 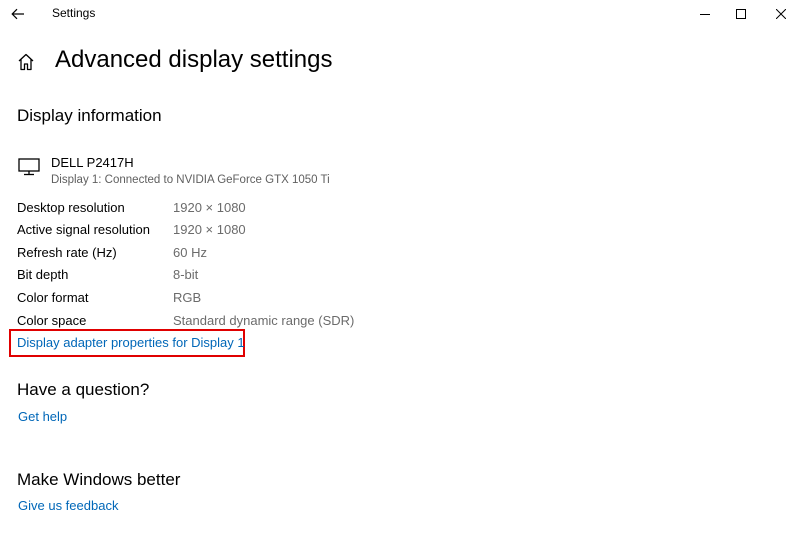 What do you see at coordinates (43, 274) in the screenshot?
I see `bit-depth-label: Bit depth` at bounding box center [43, 274].